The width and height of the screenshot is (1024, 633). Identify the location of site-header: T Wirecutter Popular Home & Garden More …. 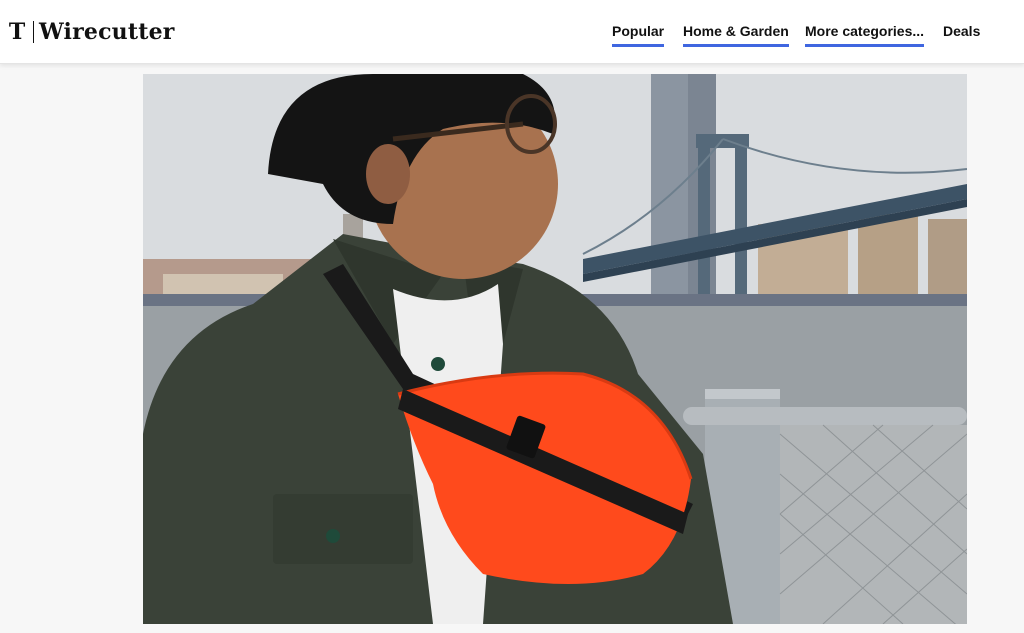
(512, 32).